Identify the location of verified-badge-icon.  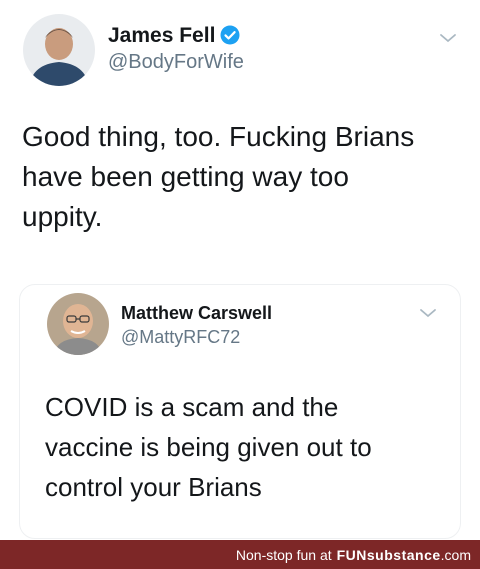
(230, 35).